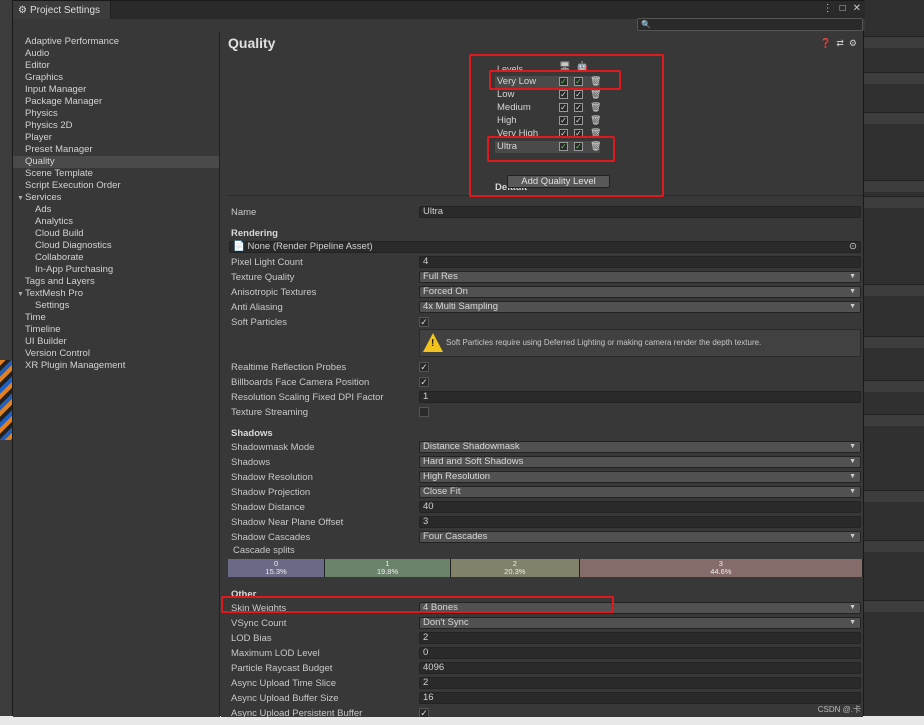 The width and height of the screenshot is (924, 725). Describe the element at coordinates (640, 638) in the screenshot. I see `lod-bias-field: 2` at that location.